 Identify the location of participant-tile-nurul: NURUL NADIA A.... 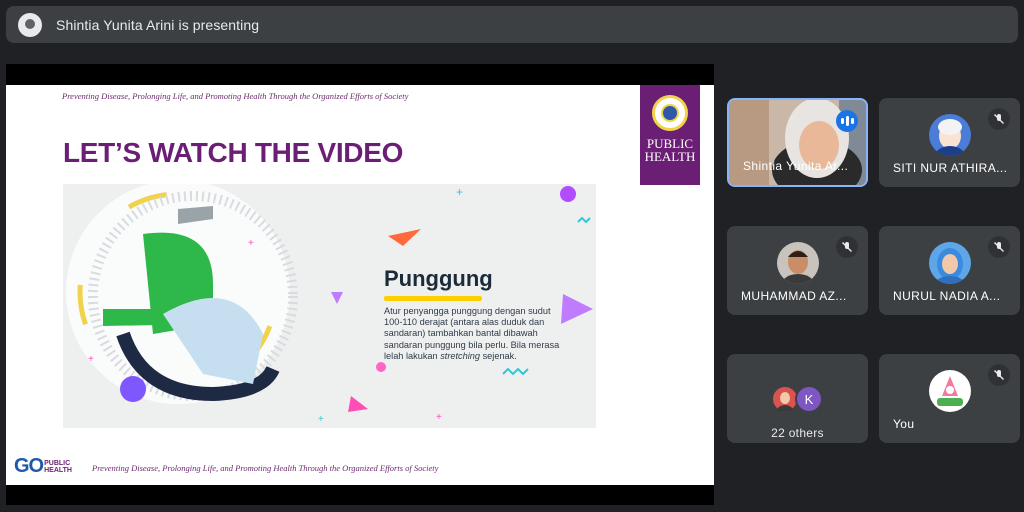
(949, 270).